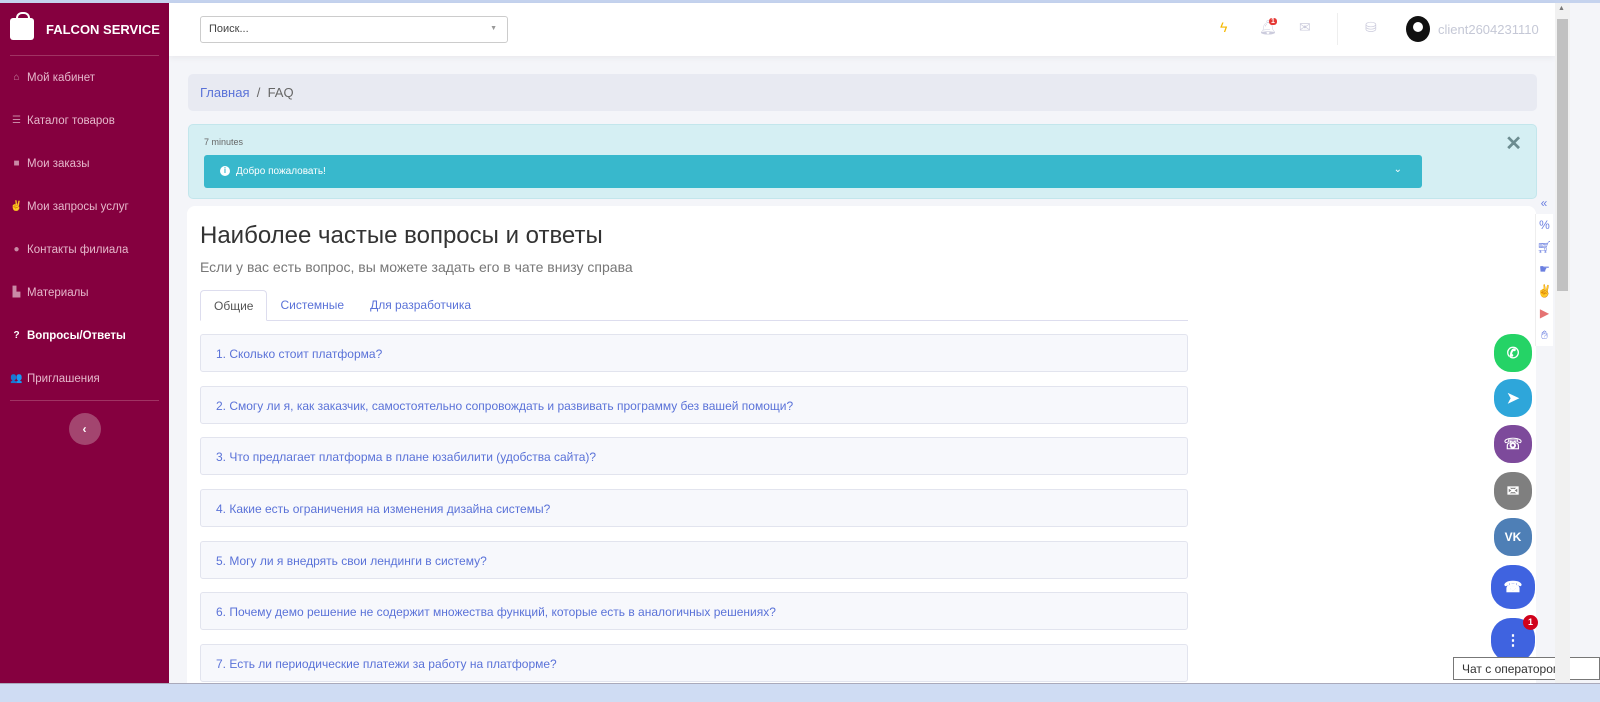 This screenshot has width=1600, height=702. What do you see at coordinates (1526, 668) in the screenshot?
I see `chat-tooltip: Чат с оператором` at bounding box center [1526, 668].